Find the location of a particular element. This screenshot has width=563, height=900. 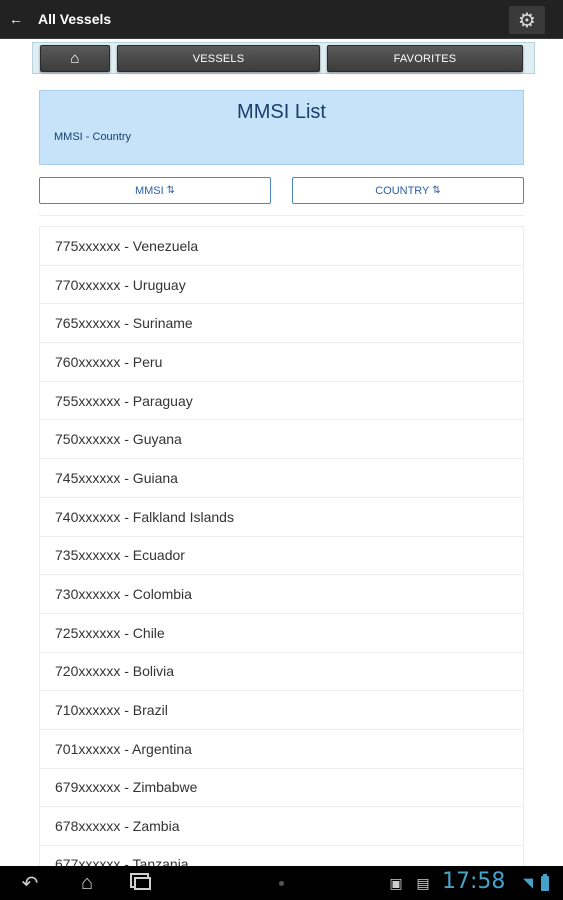

list-item: 725xxxxxx - Chile is located at coordinates (281, 632).